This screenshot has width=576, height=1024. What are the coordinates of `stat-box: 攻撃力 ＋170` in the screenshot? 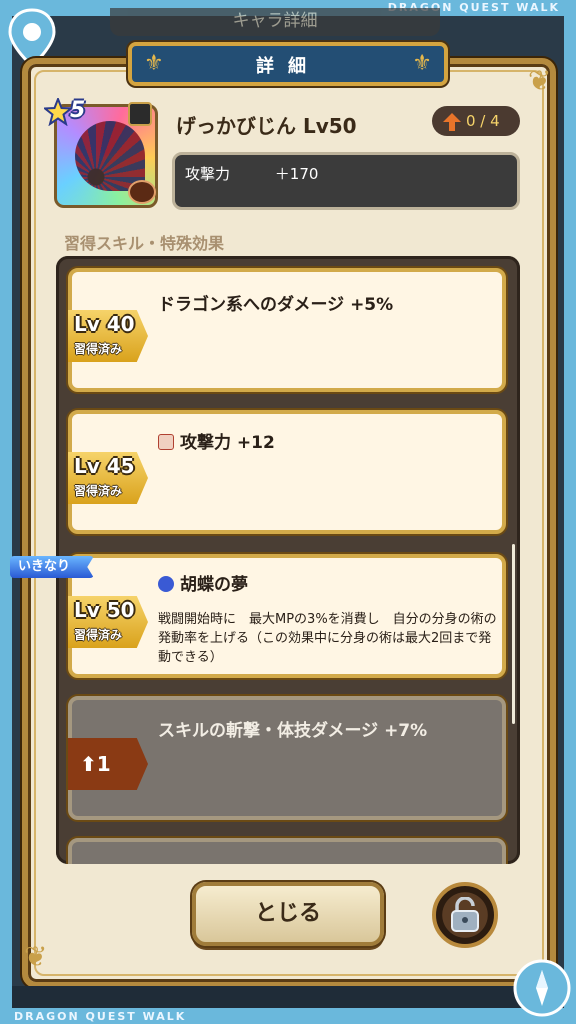 It's located at (346, 181).